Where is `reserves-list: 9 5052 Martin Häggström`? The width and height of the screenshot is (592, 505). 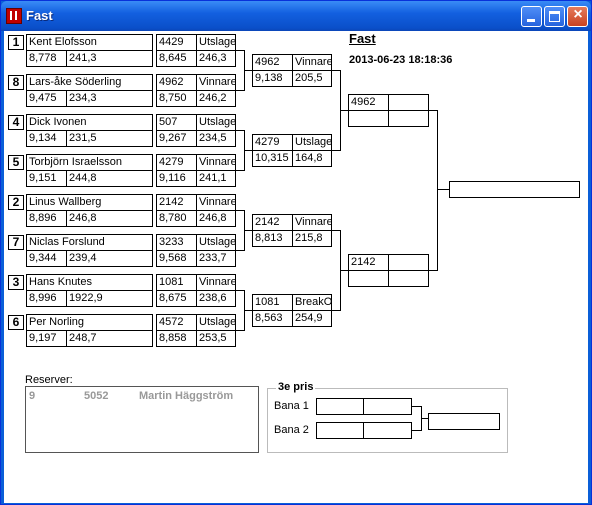 reserves-list: 9 5052 Martin Häggström is located at coordinates (142, 419).